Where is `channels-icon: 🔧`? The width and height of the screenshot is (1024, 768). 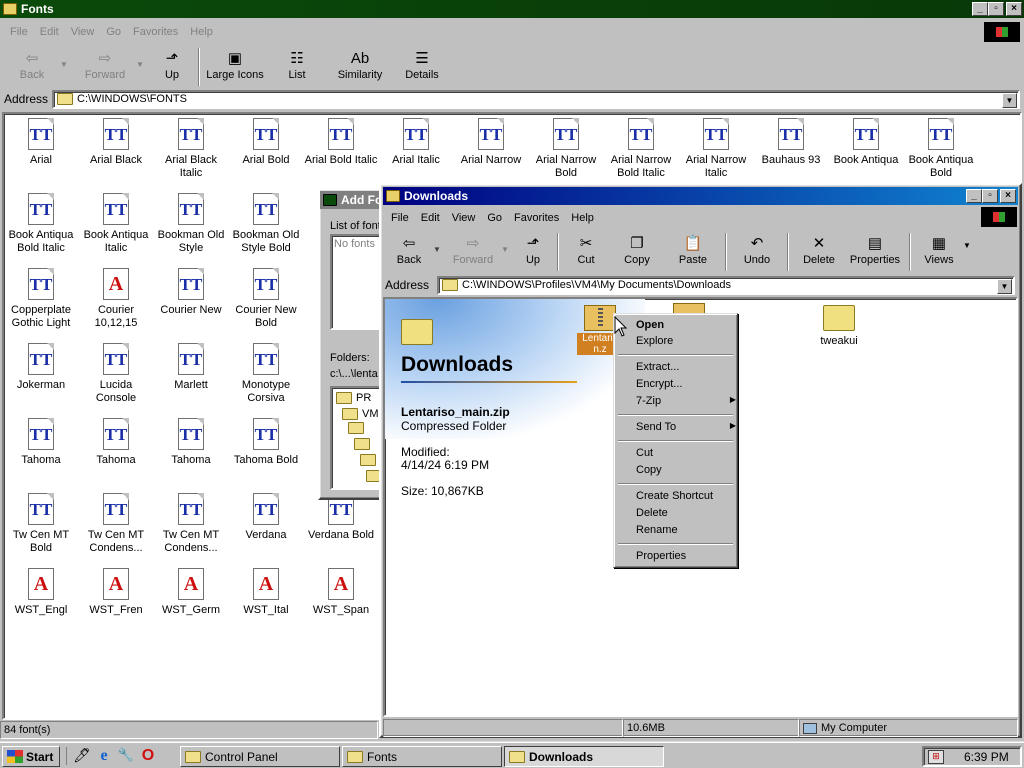
channels-icon: 🔧 is located at coordinates (126, 756).